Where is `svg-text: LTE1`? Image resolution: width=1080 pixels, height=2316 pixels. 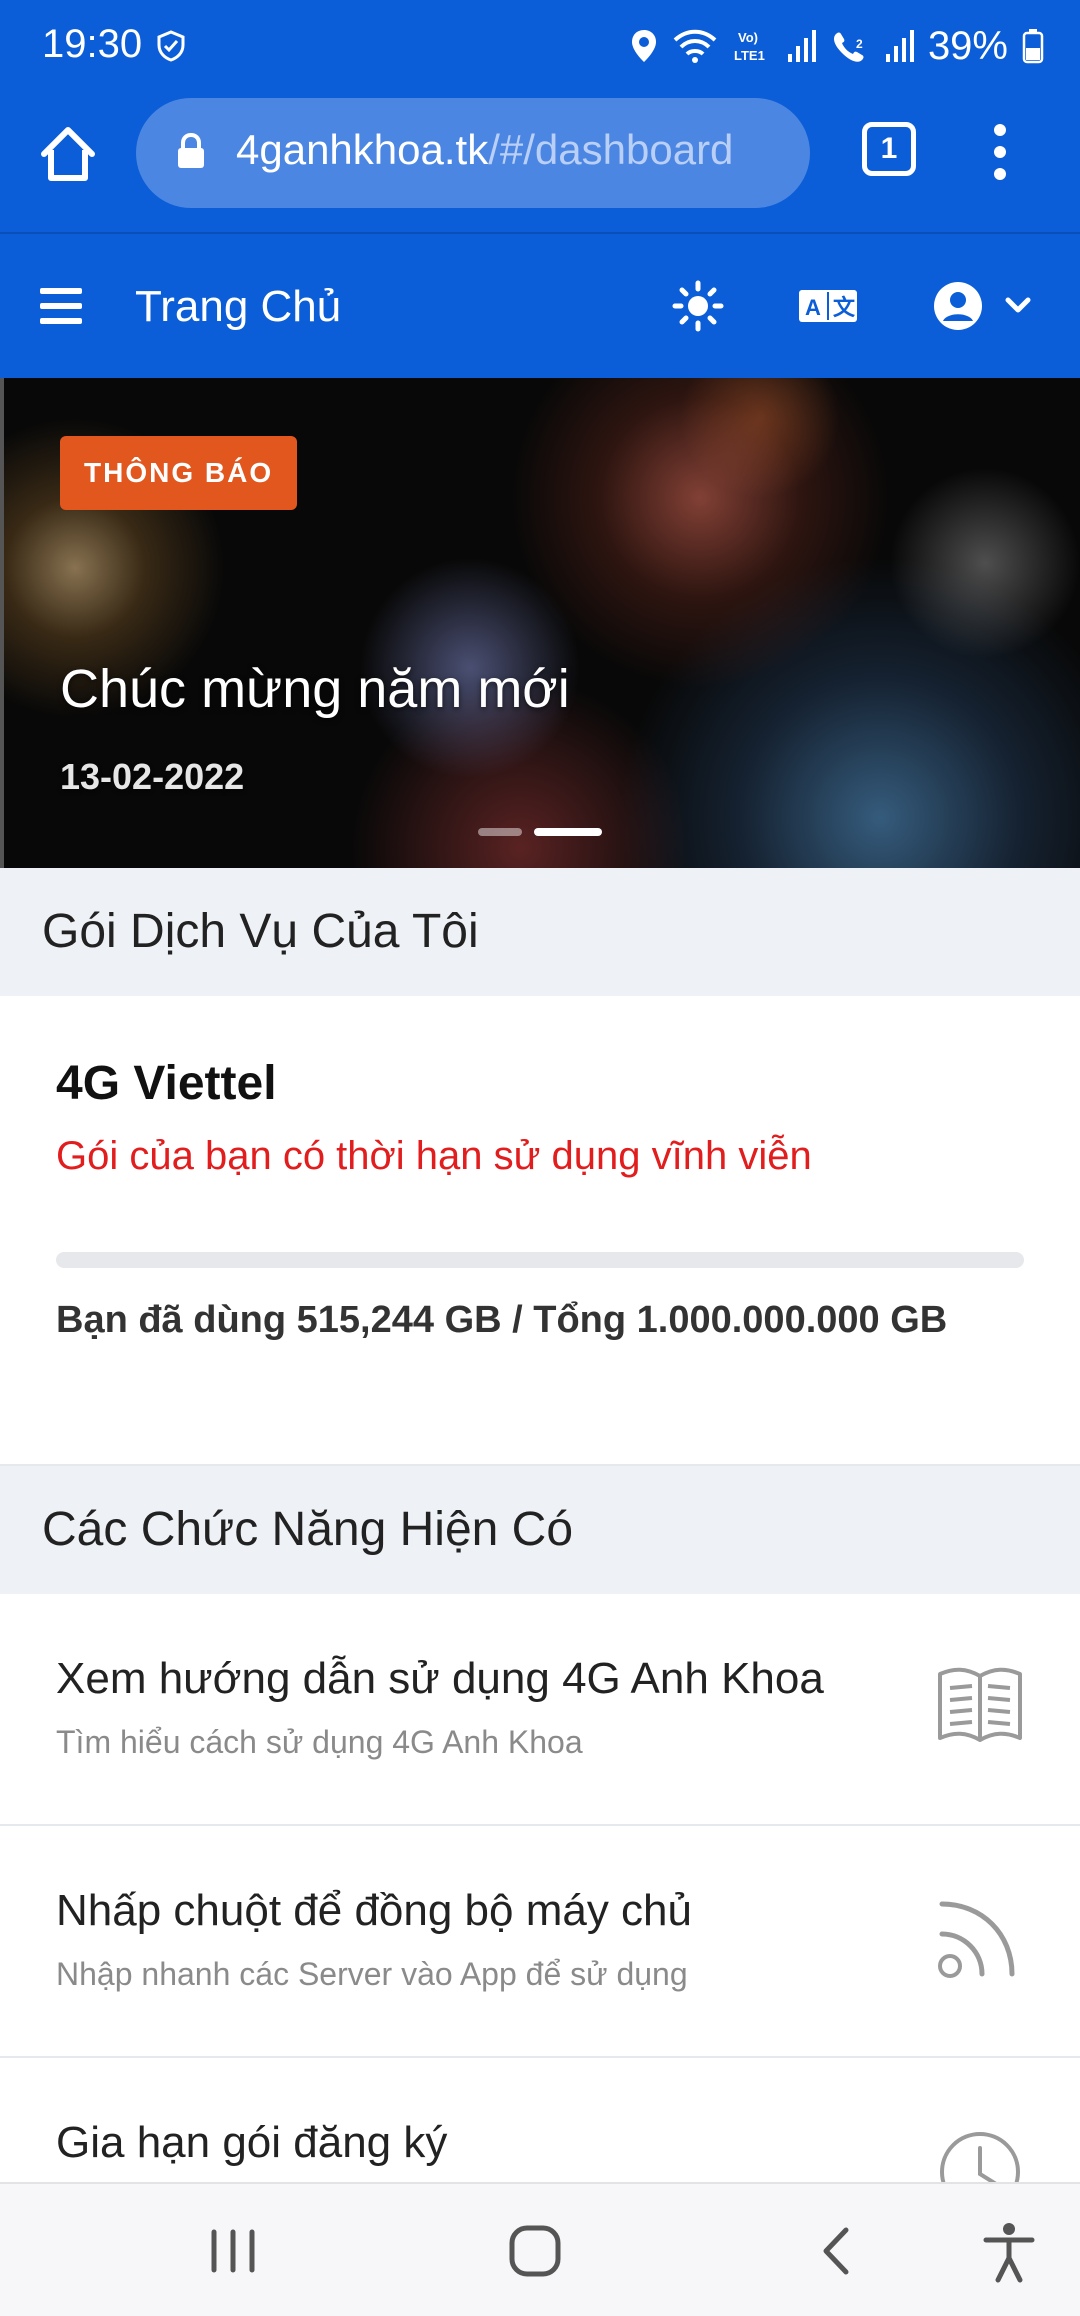
svg-text: LTE1 is located at coordinates (749, 55).